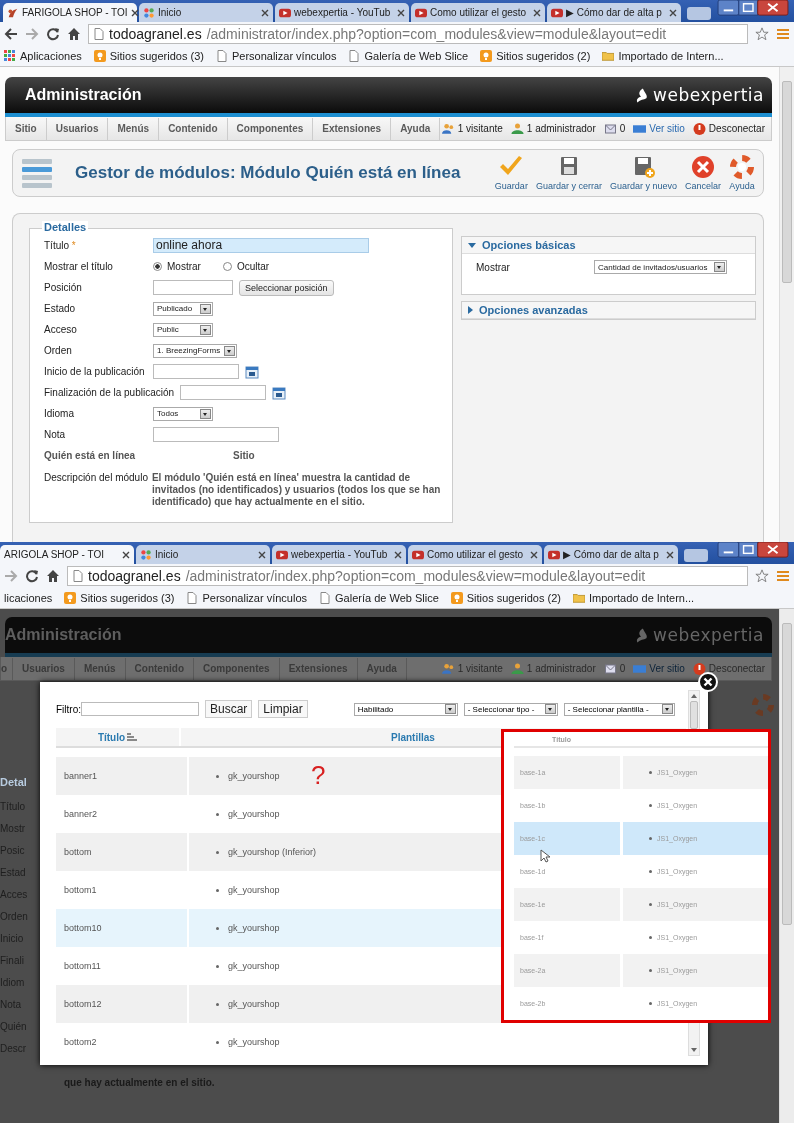 This screenshot has width=794, height=1123. What do you see at coordinates (134, 128) in the screenshot?
I see `menu-item: Menús` at bounding box center [134, 128].